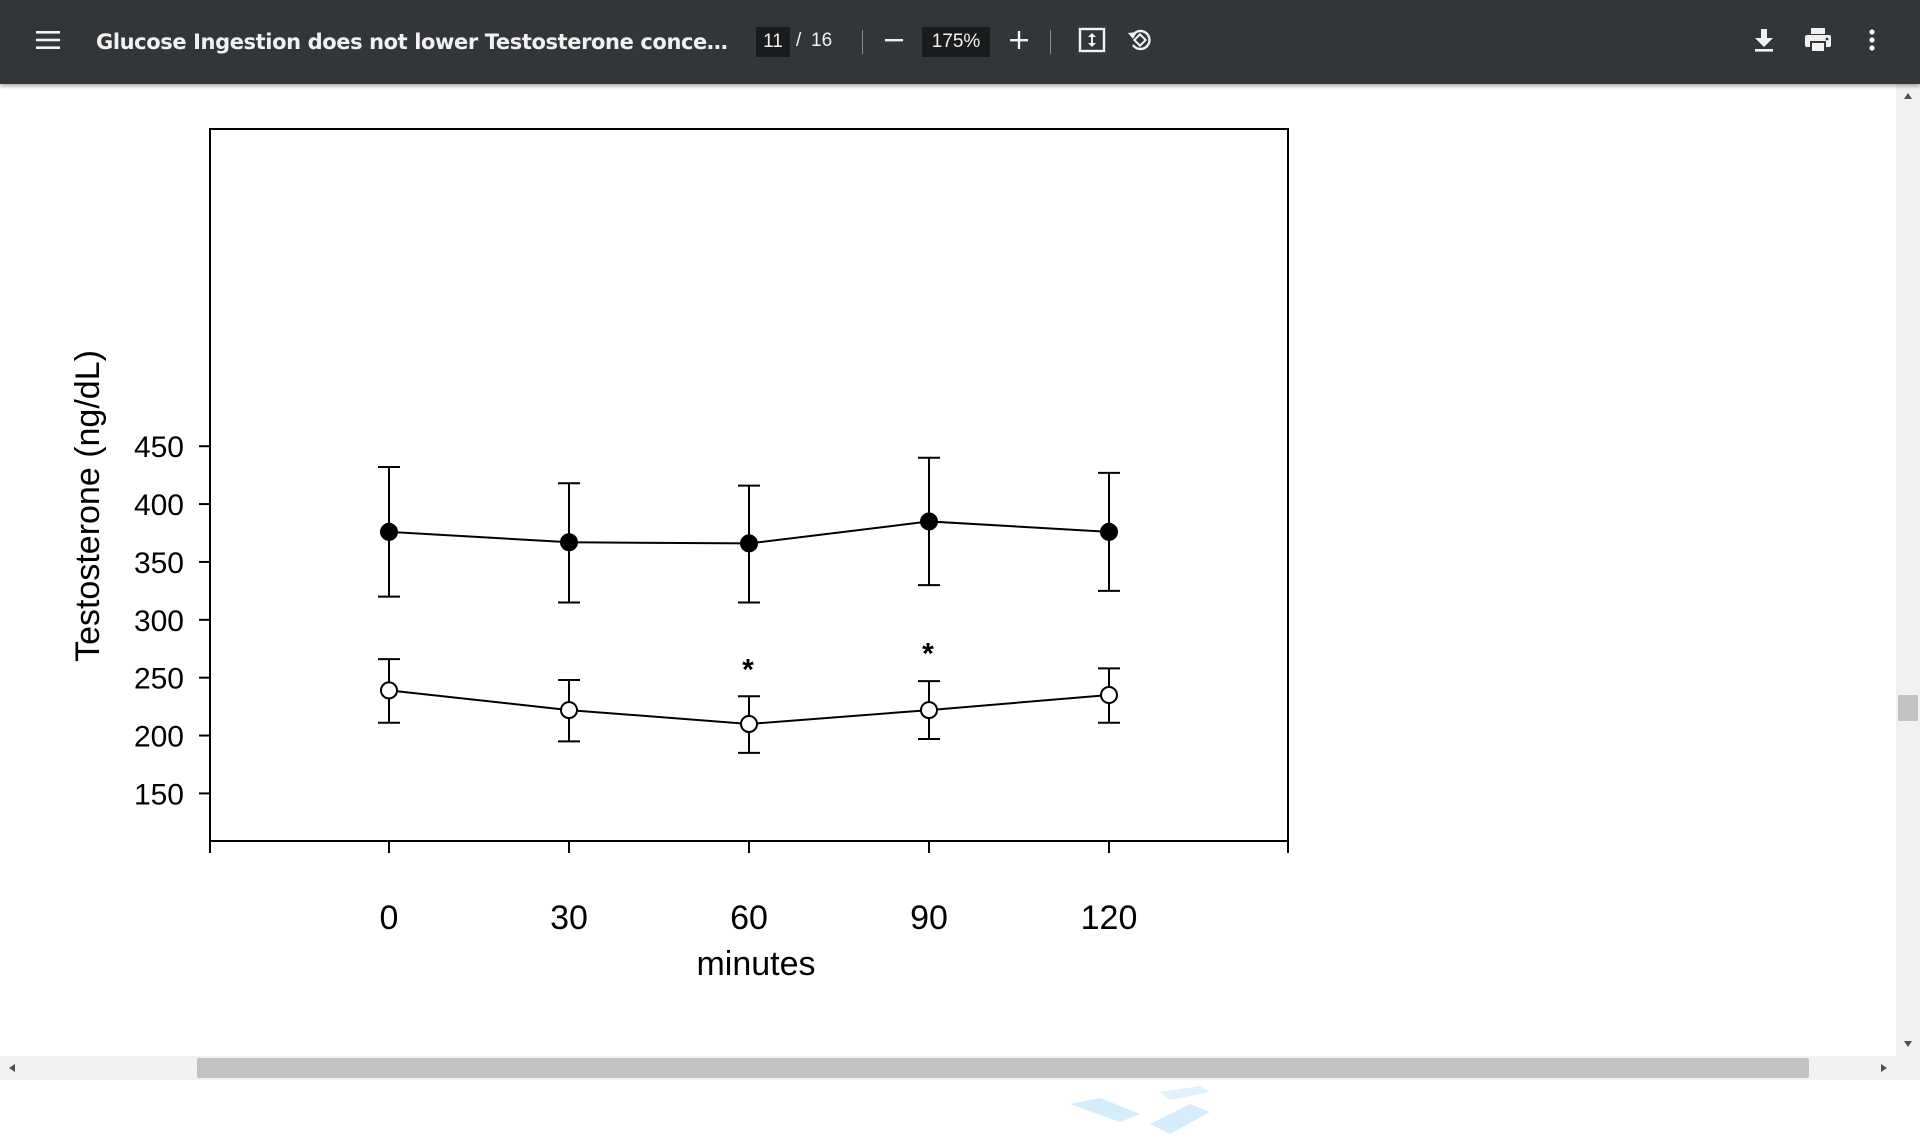 The height and width of the screenshot is (1140, 1920). What do you see at coordinates (159, 563) in the screenshot?
I see `y-tick-label: 350` at bounding box center [159, 563].